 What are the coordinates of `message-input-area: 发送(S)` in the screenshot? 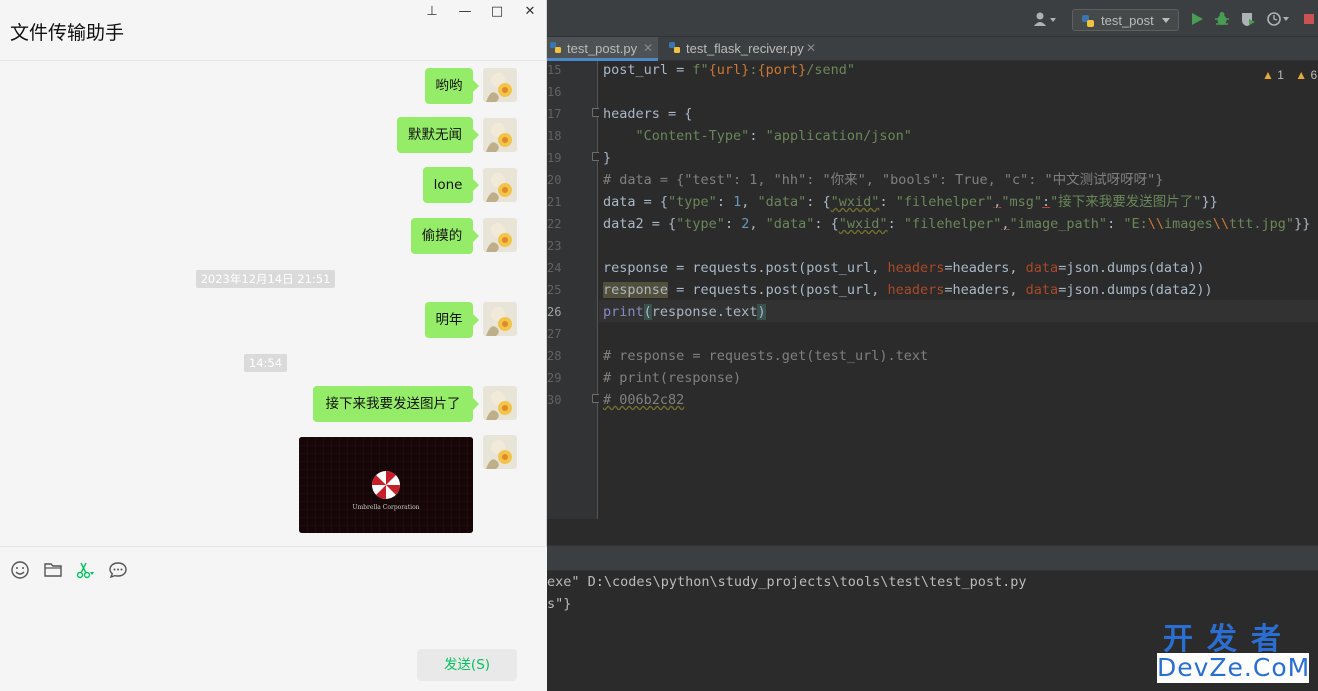 It's located at (273, 618).